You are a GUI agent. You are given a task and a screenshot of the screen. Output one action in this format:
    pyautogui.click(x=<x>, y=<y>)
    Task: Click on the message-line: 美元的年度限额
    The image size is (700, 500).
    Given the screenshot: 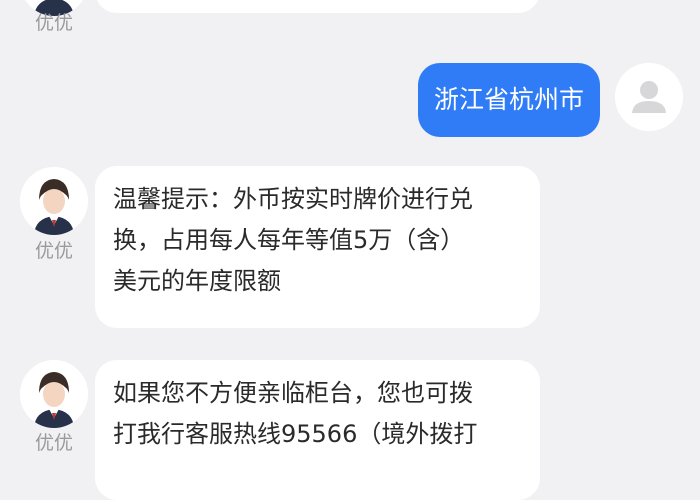 What is the action you would take?
    pyautogui.click(x=197, y=281)
    